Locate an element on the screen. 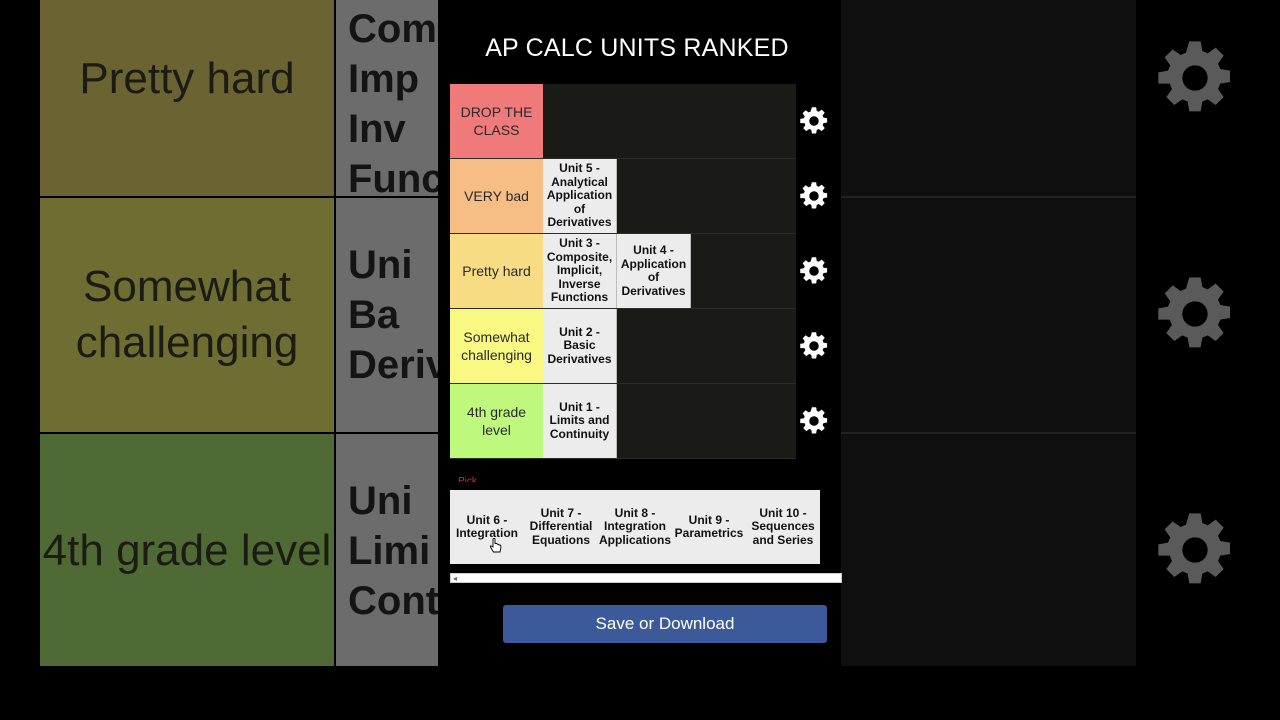  tier-label: DROP THE CLASS is located at coordinates (496, 121).